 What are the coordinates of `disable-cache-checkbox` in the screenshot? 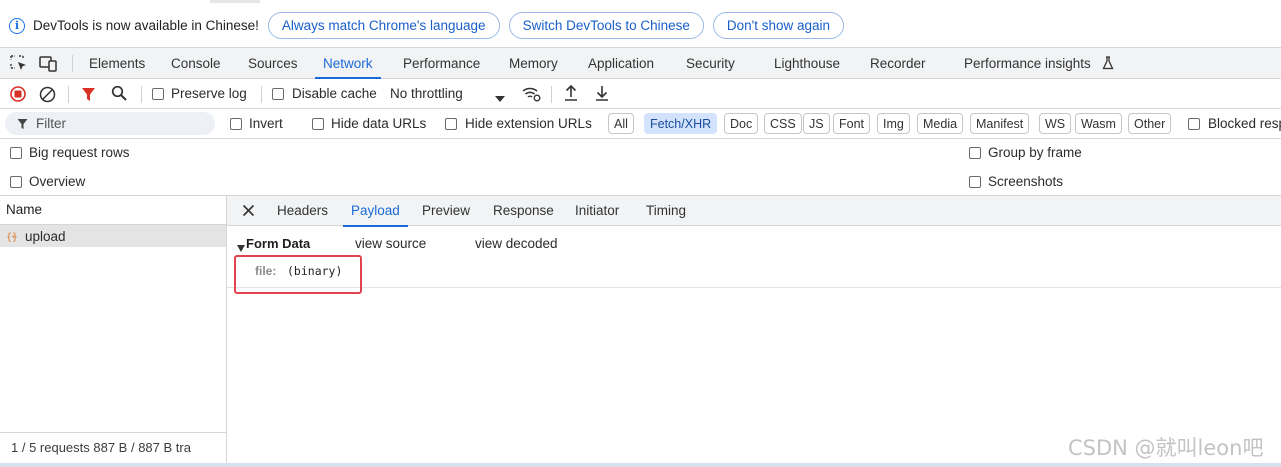 It's located at (278, 94).